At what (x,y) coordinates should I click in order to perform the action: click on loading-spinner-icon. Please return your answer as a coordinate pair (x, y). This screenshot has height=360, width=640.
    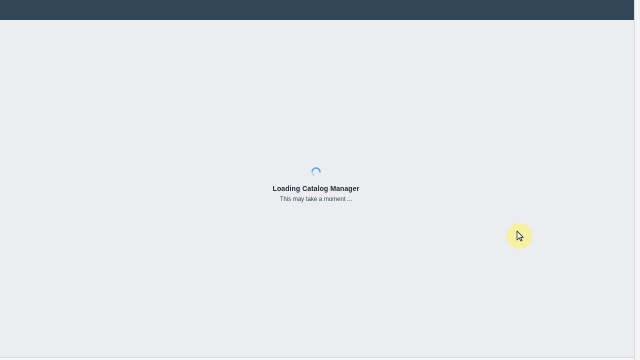
    Looking at the image, I should click on (316, 172).